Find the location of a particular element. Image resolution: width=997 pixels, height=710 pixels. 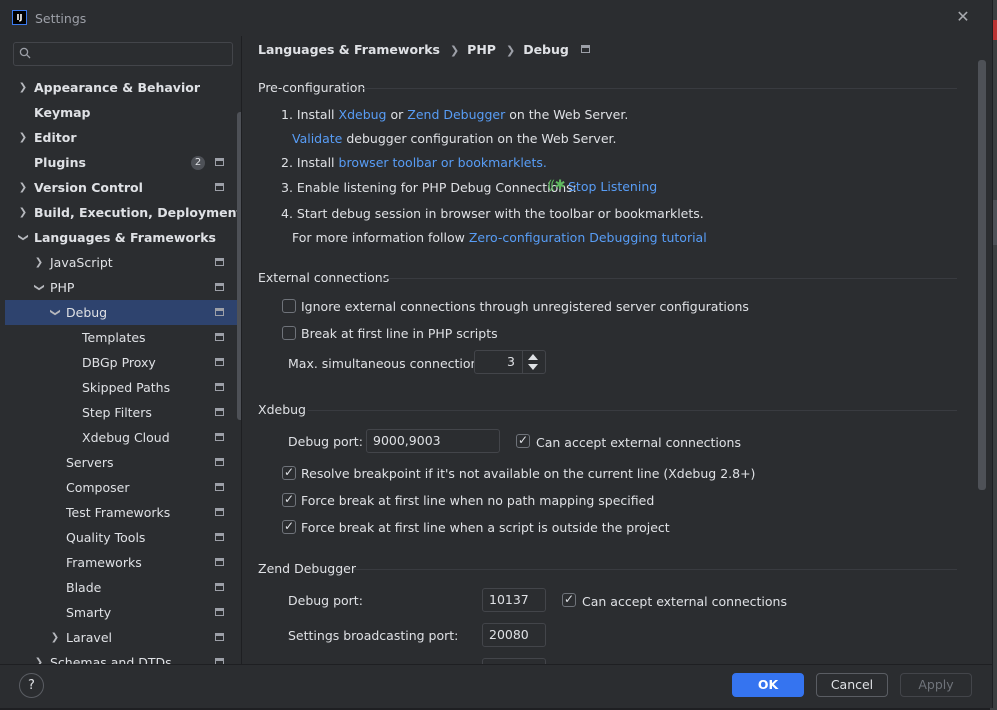

ok-button: OK is located at coordinates (768, 685).